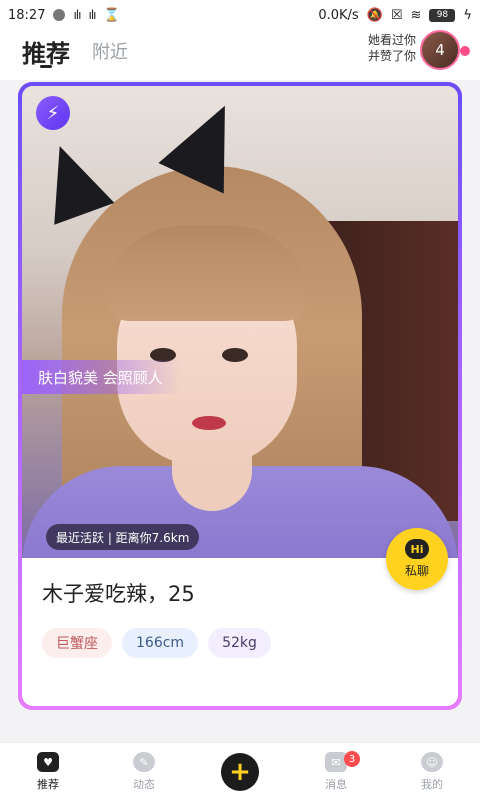  Describe the element at coordinates (239, 643) in the screenshot. I see `tag-weight: 52kg` at that location.